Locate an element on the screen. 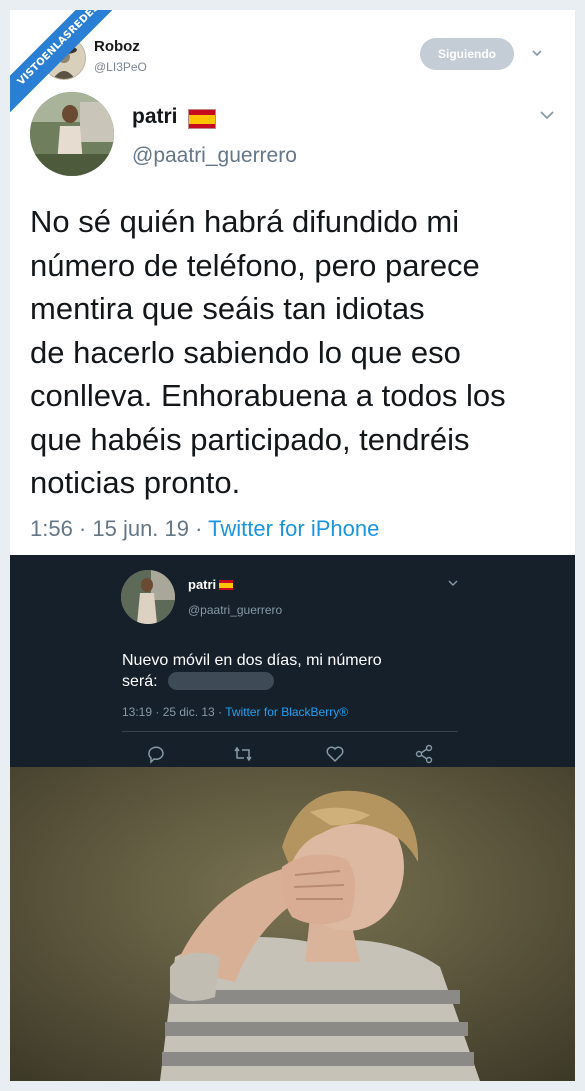 Image resolution: width=585 pixels, height=1091 pixels. old-tweet-line: Nuevo móvil en dos días, mi número is located at coordinates (252, 660).